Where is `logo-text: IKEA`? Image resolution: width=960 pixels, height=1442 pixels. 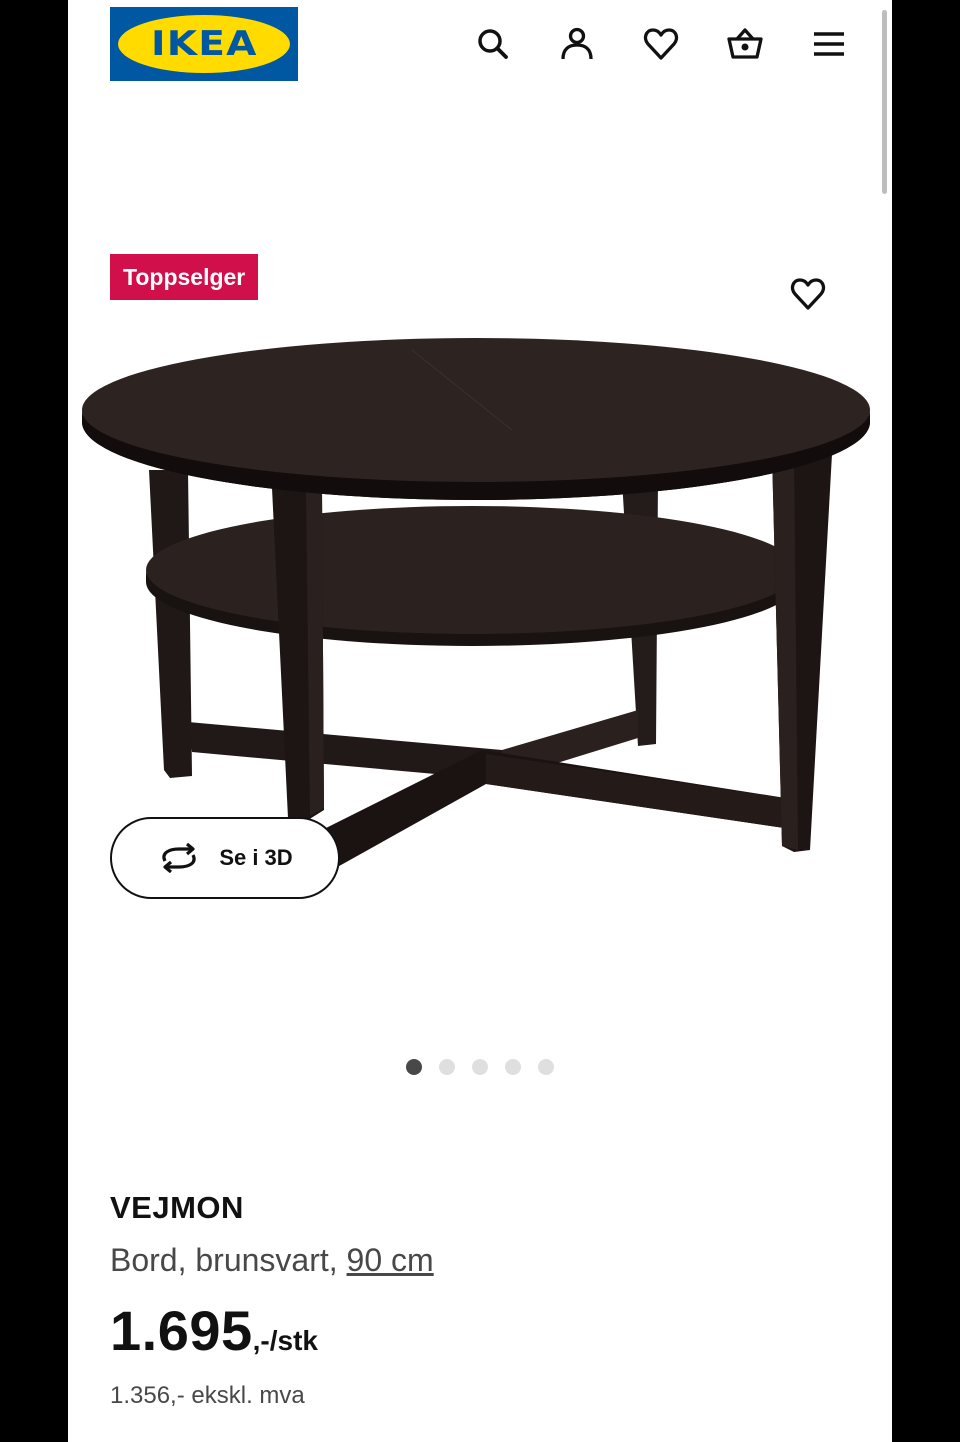 logo-text: IKEA is located at coordinates (204, 44).